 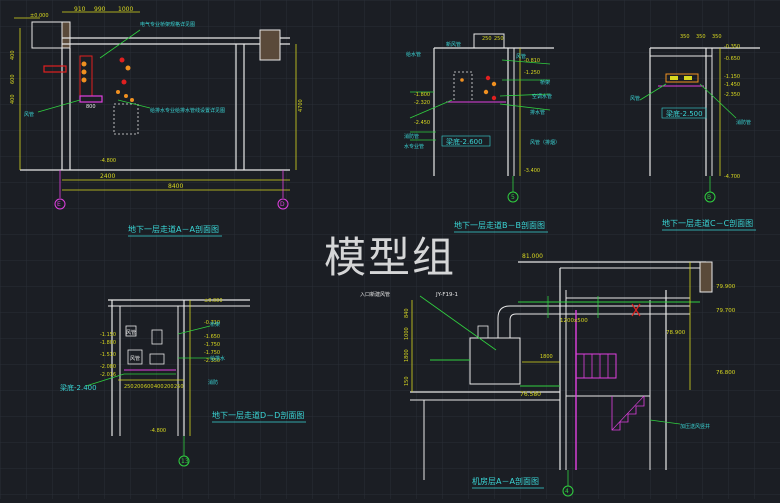 I want to click on axis-label: 13, so click(x=185, y=461).